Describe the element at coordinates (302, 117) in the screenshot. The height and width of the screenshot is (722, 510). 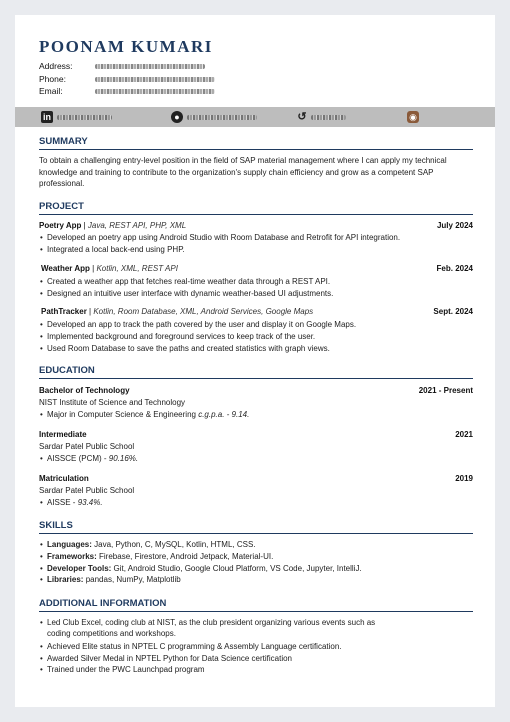
I see `leetcode-icon: ↺` at that location.